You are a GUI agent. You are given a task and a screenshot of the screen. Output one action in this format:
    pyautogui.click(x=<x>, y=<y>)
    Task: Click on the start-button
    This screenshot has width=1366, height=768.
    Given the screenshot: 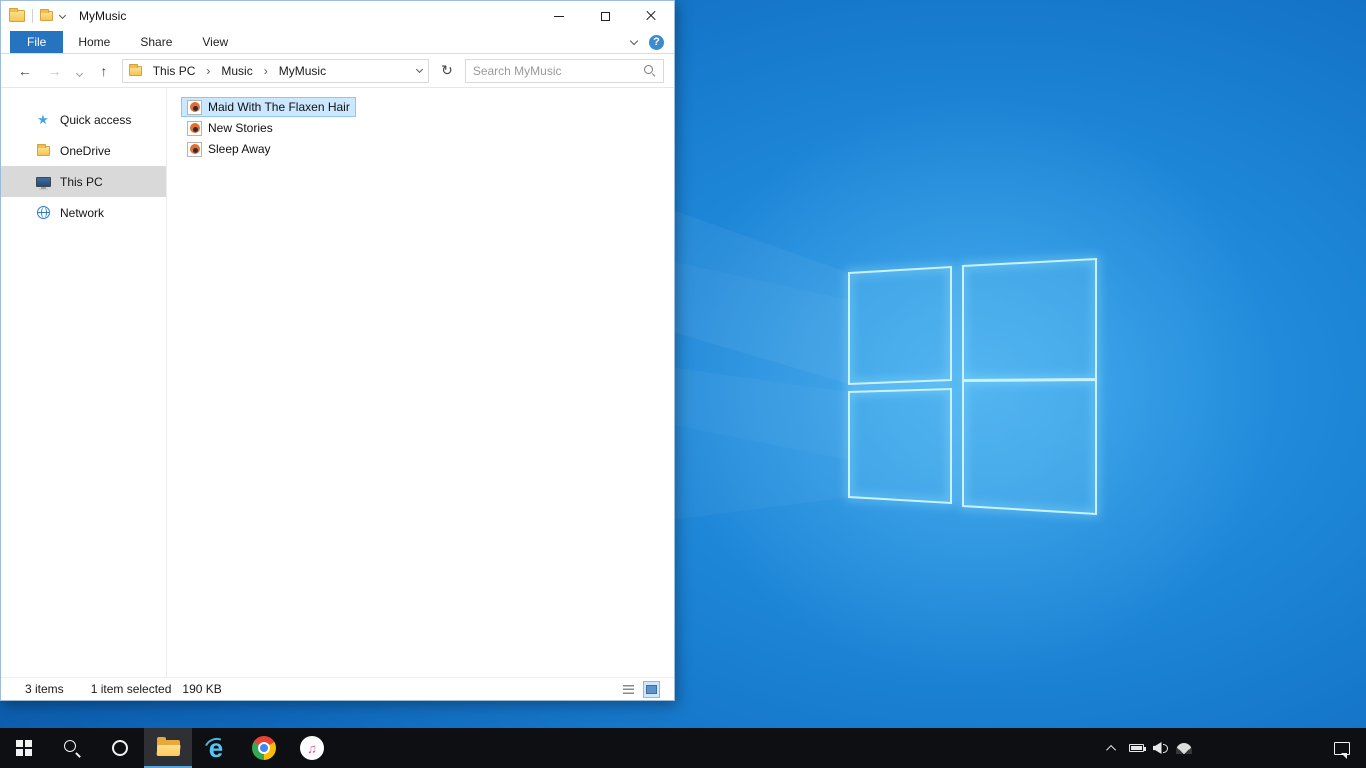 What is the action you would take?
    pyautogui.click(x=24, y=748)
    